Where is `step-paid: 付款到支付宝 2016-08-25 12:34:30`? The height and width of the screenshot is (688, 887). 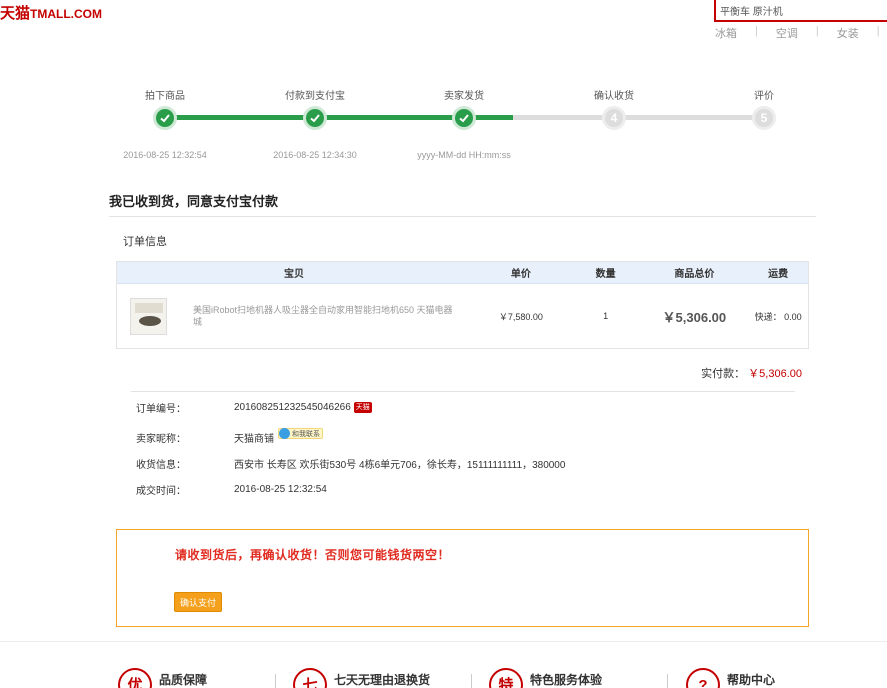
step-paid: 付款到支付宝 2016-08-25 12:34:30 is located at coordinates (315, 125).